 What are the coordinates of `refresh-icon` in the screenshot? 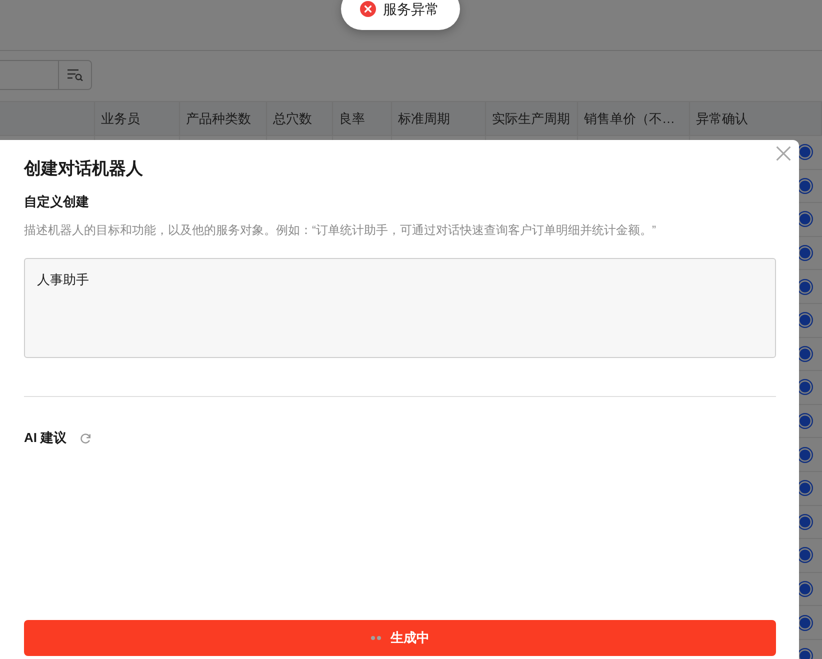 It's located at (85, 438).